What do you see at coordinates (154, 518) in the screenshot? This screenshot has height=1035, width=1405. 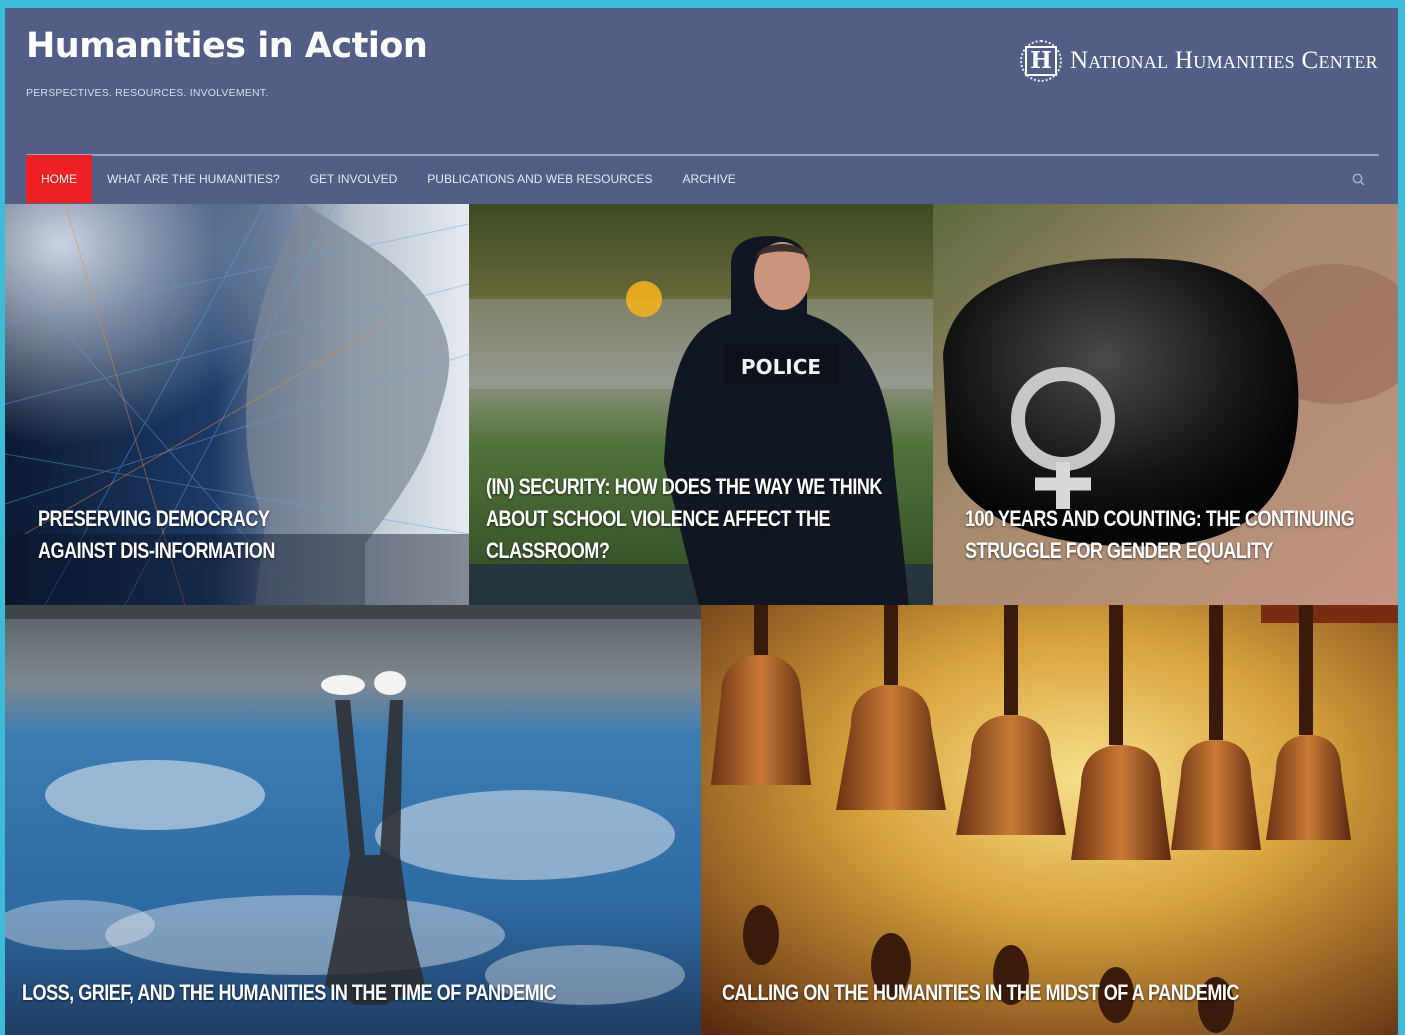 I see `tile-title-line: Preserving Democracy` at bounding box center [154, 518].